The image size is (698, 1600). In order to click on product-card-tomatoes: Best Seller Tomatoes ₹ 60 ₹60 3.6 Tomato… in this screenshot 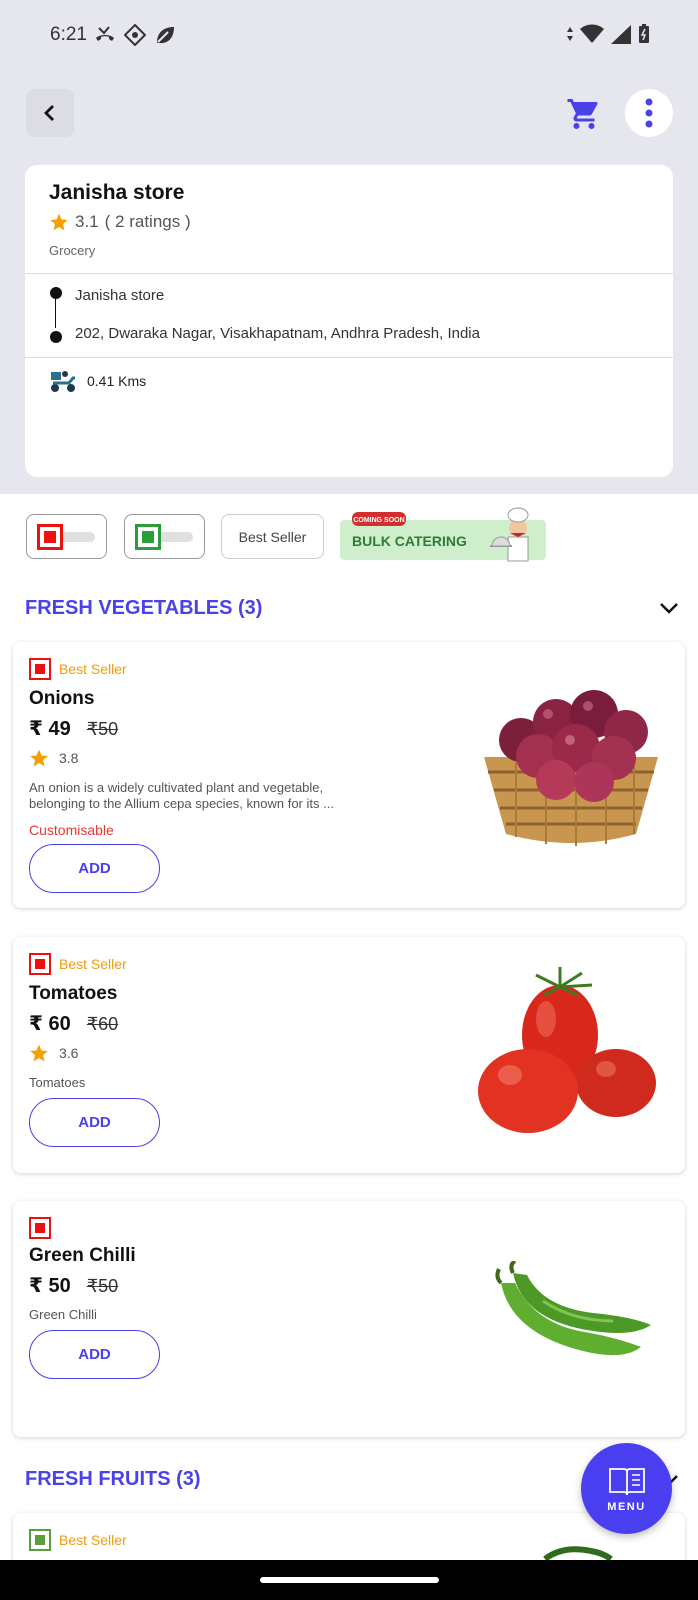, I will do `click(349, 1055)`.